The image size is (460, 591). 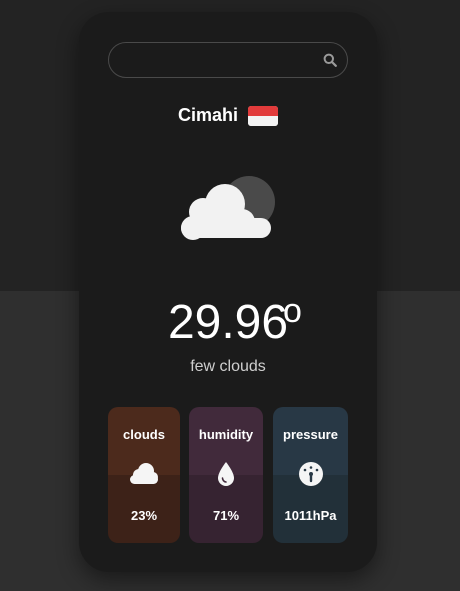 I want to click on humidity-label: humidity, so click(x=226, y=434).